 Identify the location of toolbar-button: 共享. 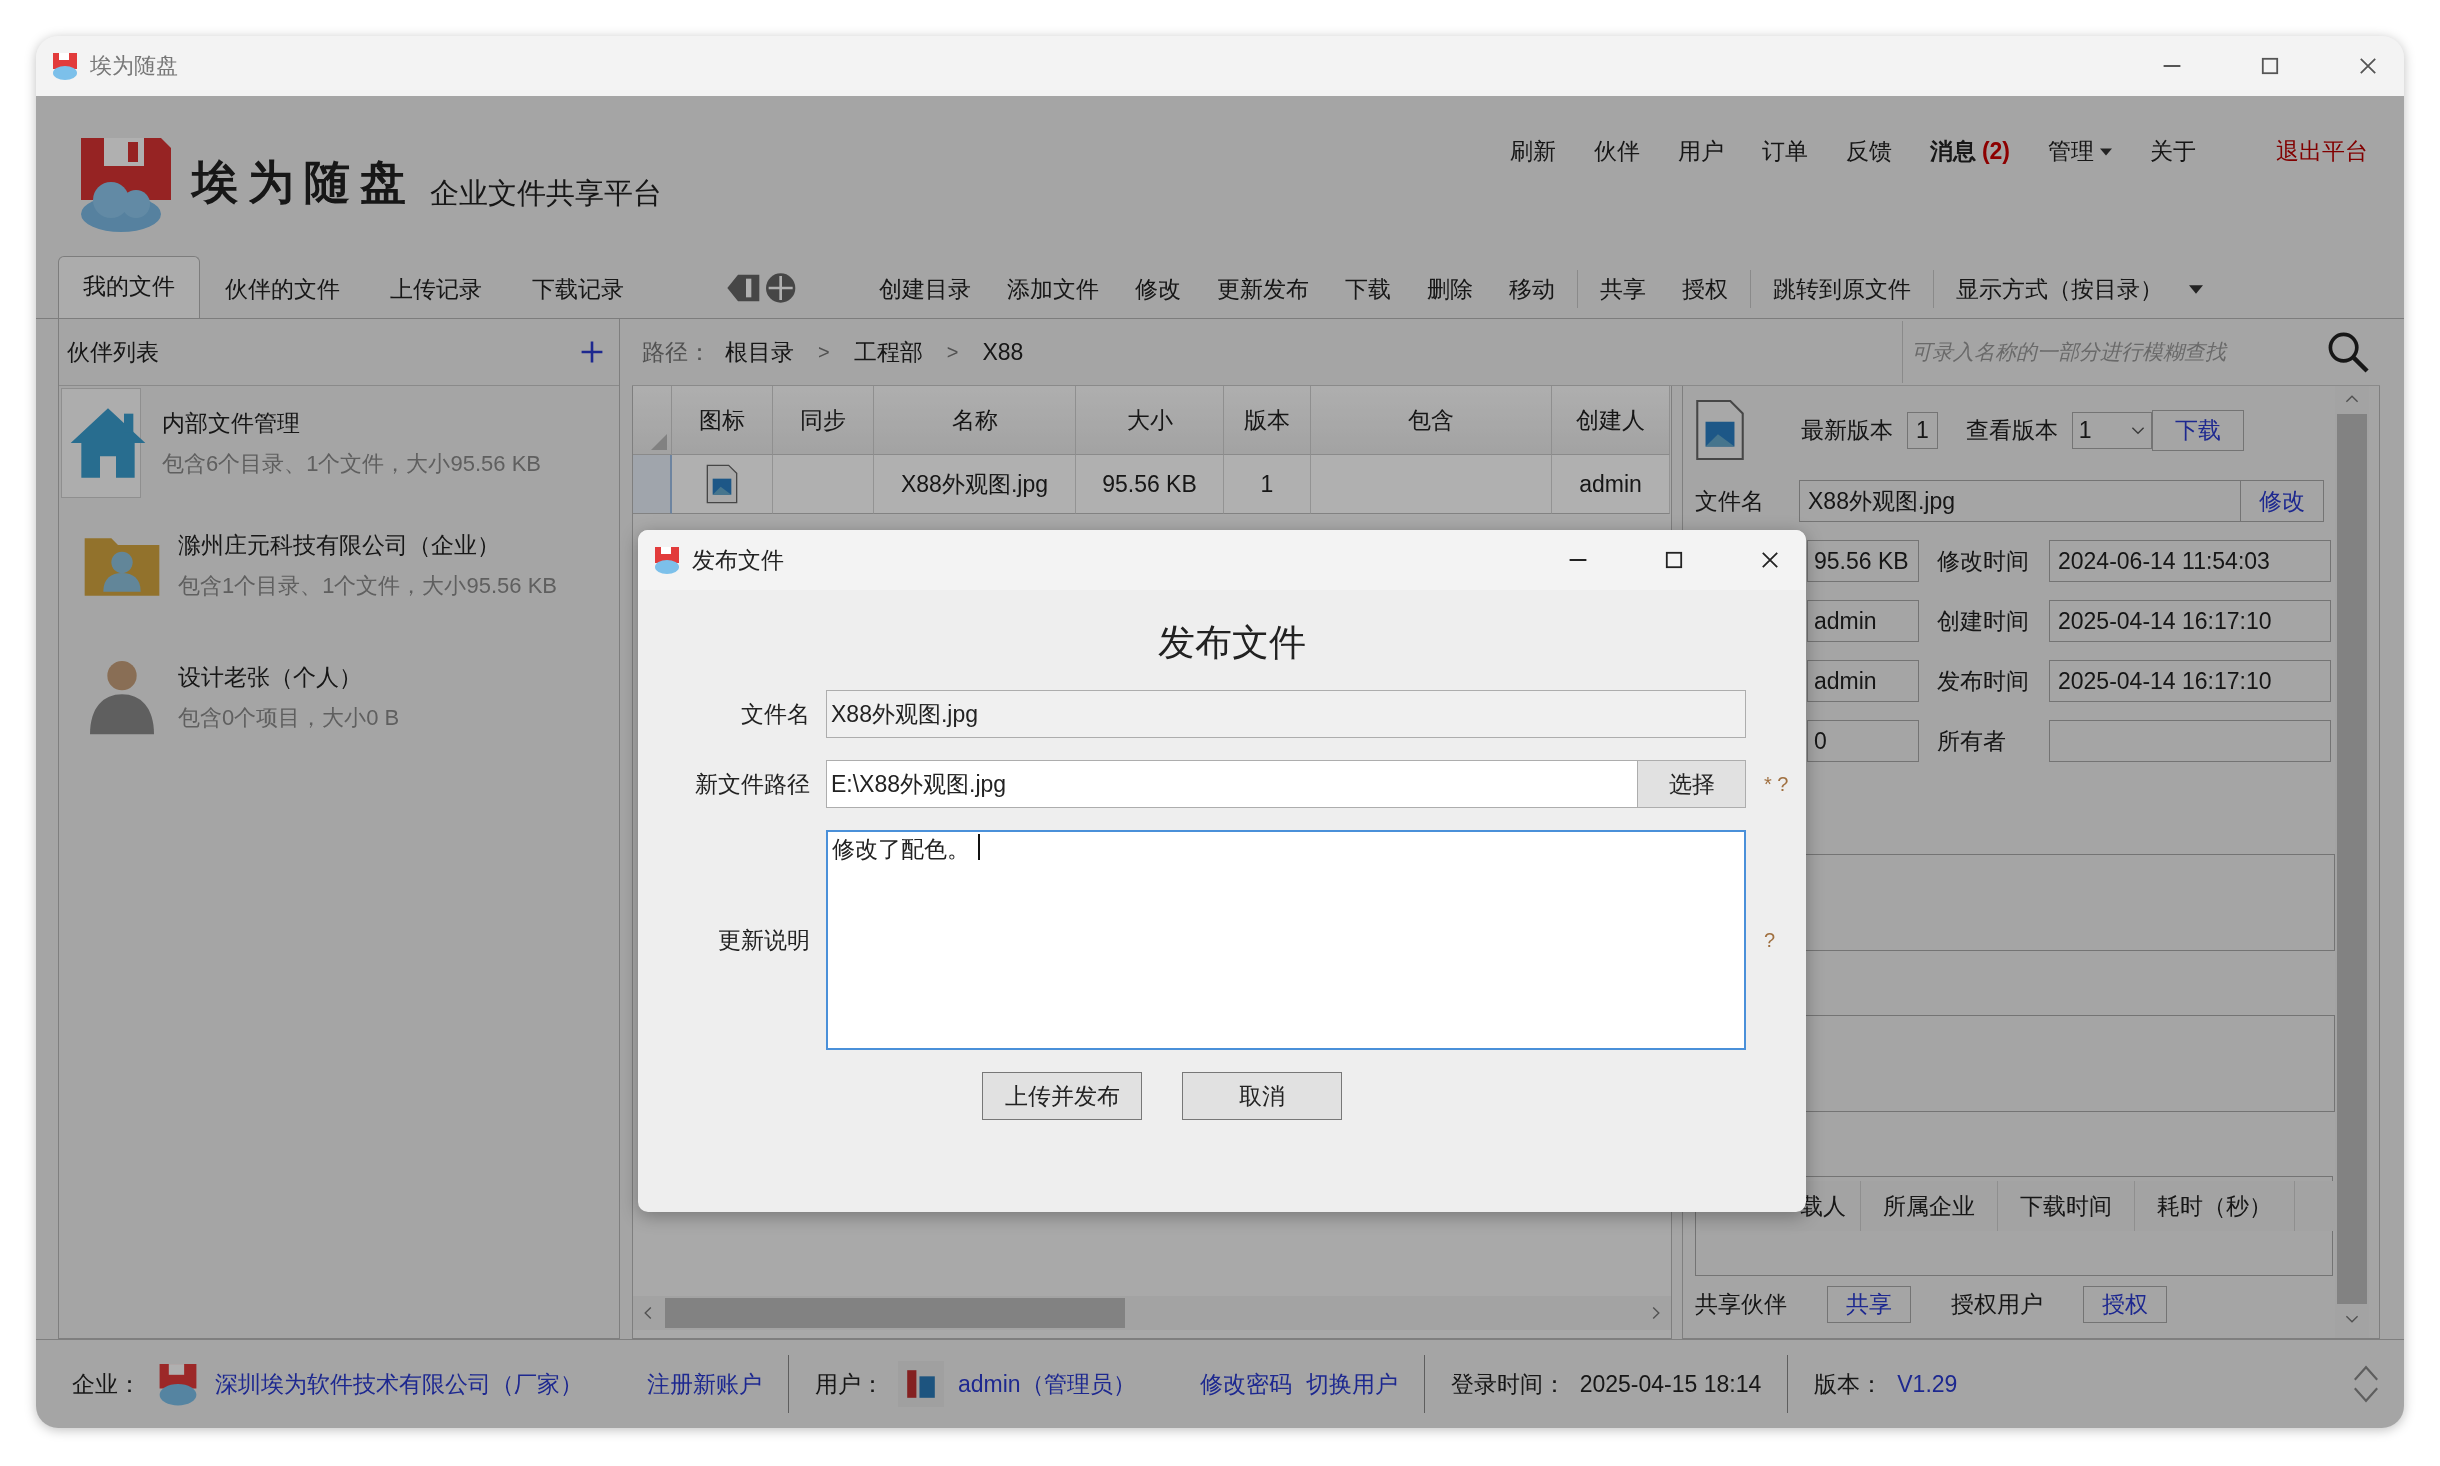
(1623, 289).